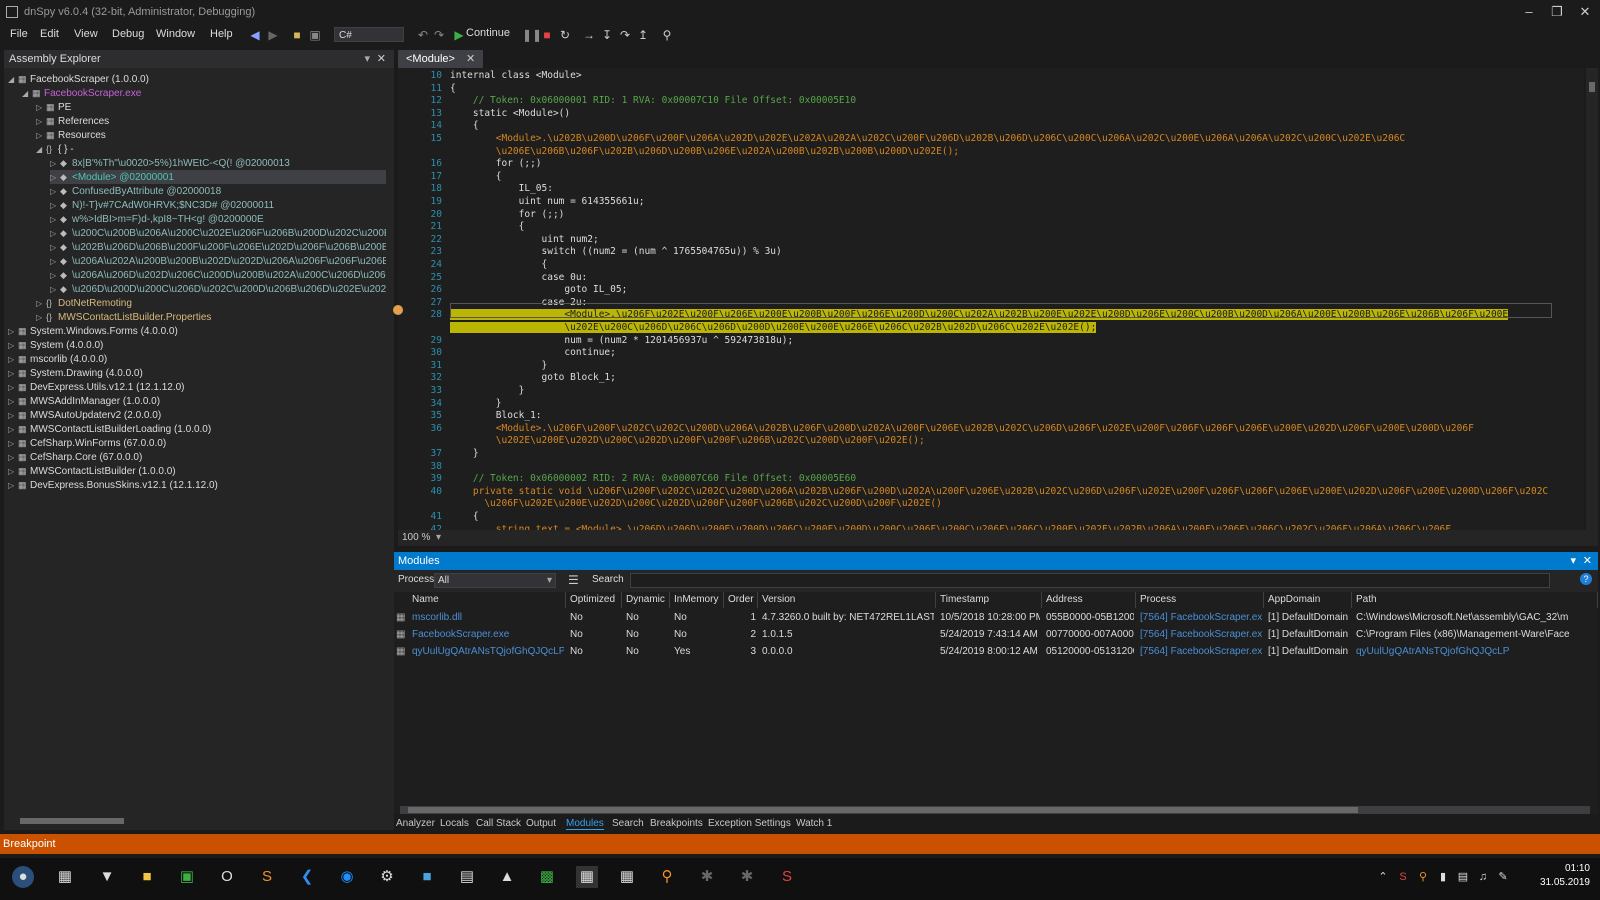 This screenshot has width=1600, height=900. I want to click on menu-debug: Debug, so click(128, 34).